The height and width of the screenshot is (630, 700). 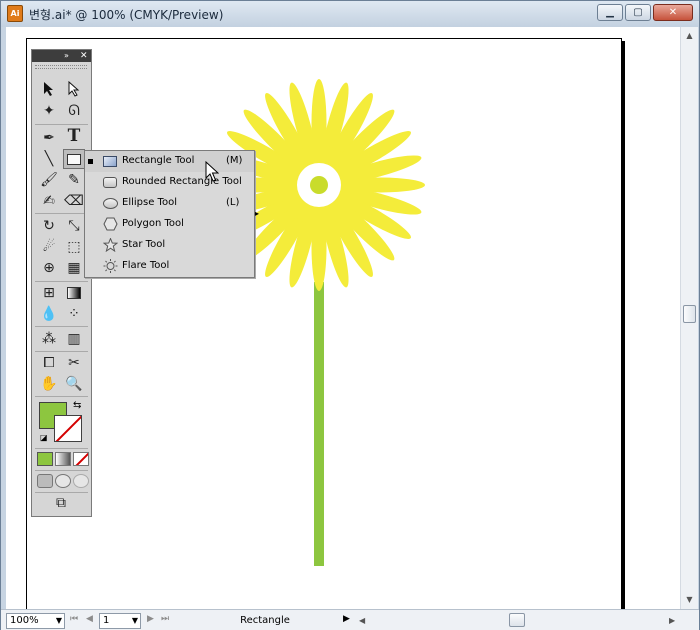 What do you see at coordinates (319, 424) in the screenshot?
I see `flower-stem` at bounding box center [319, 424].